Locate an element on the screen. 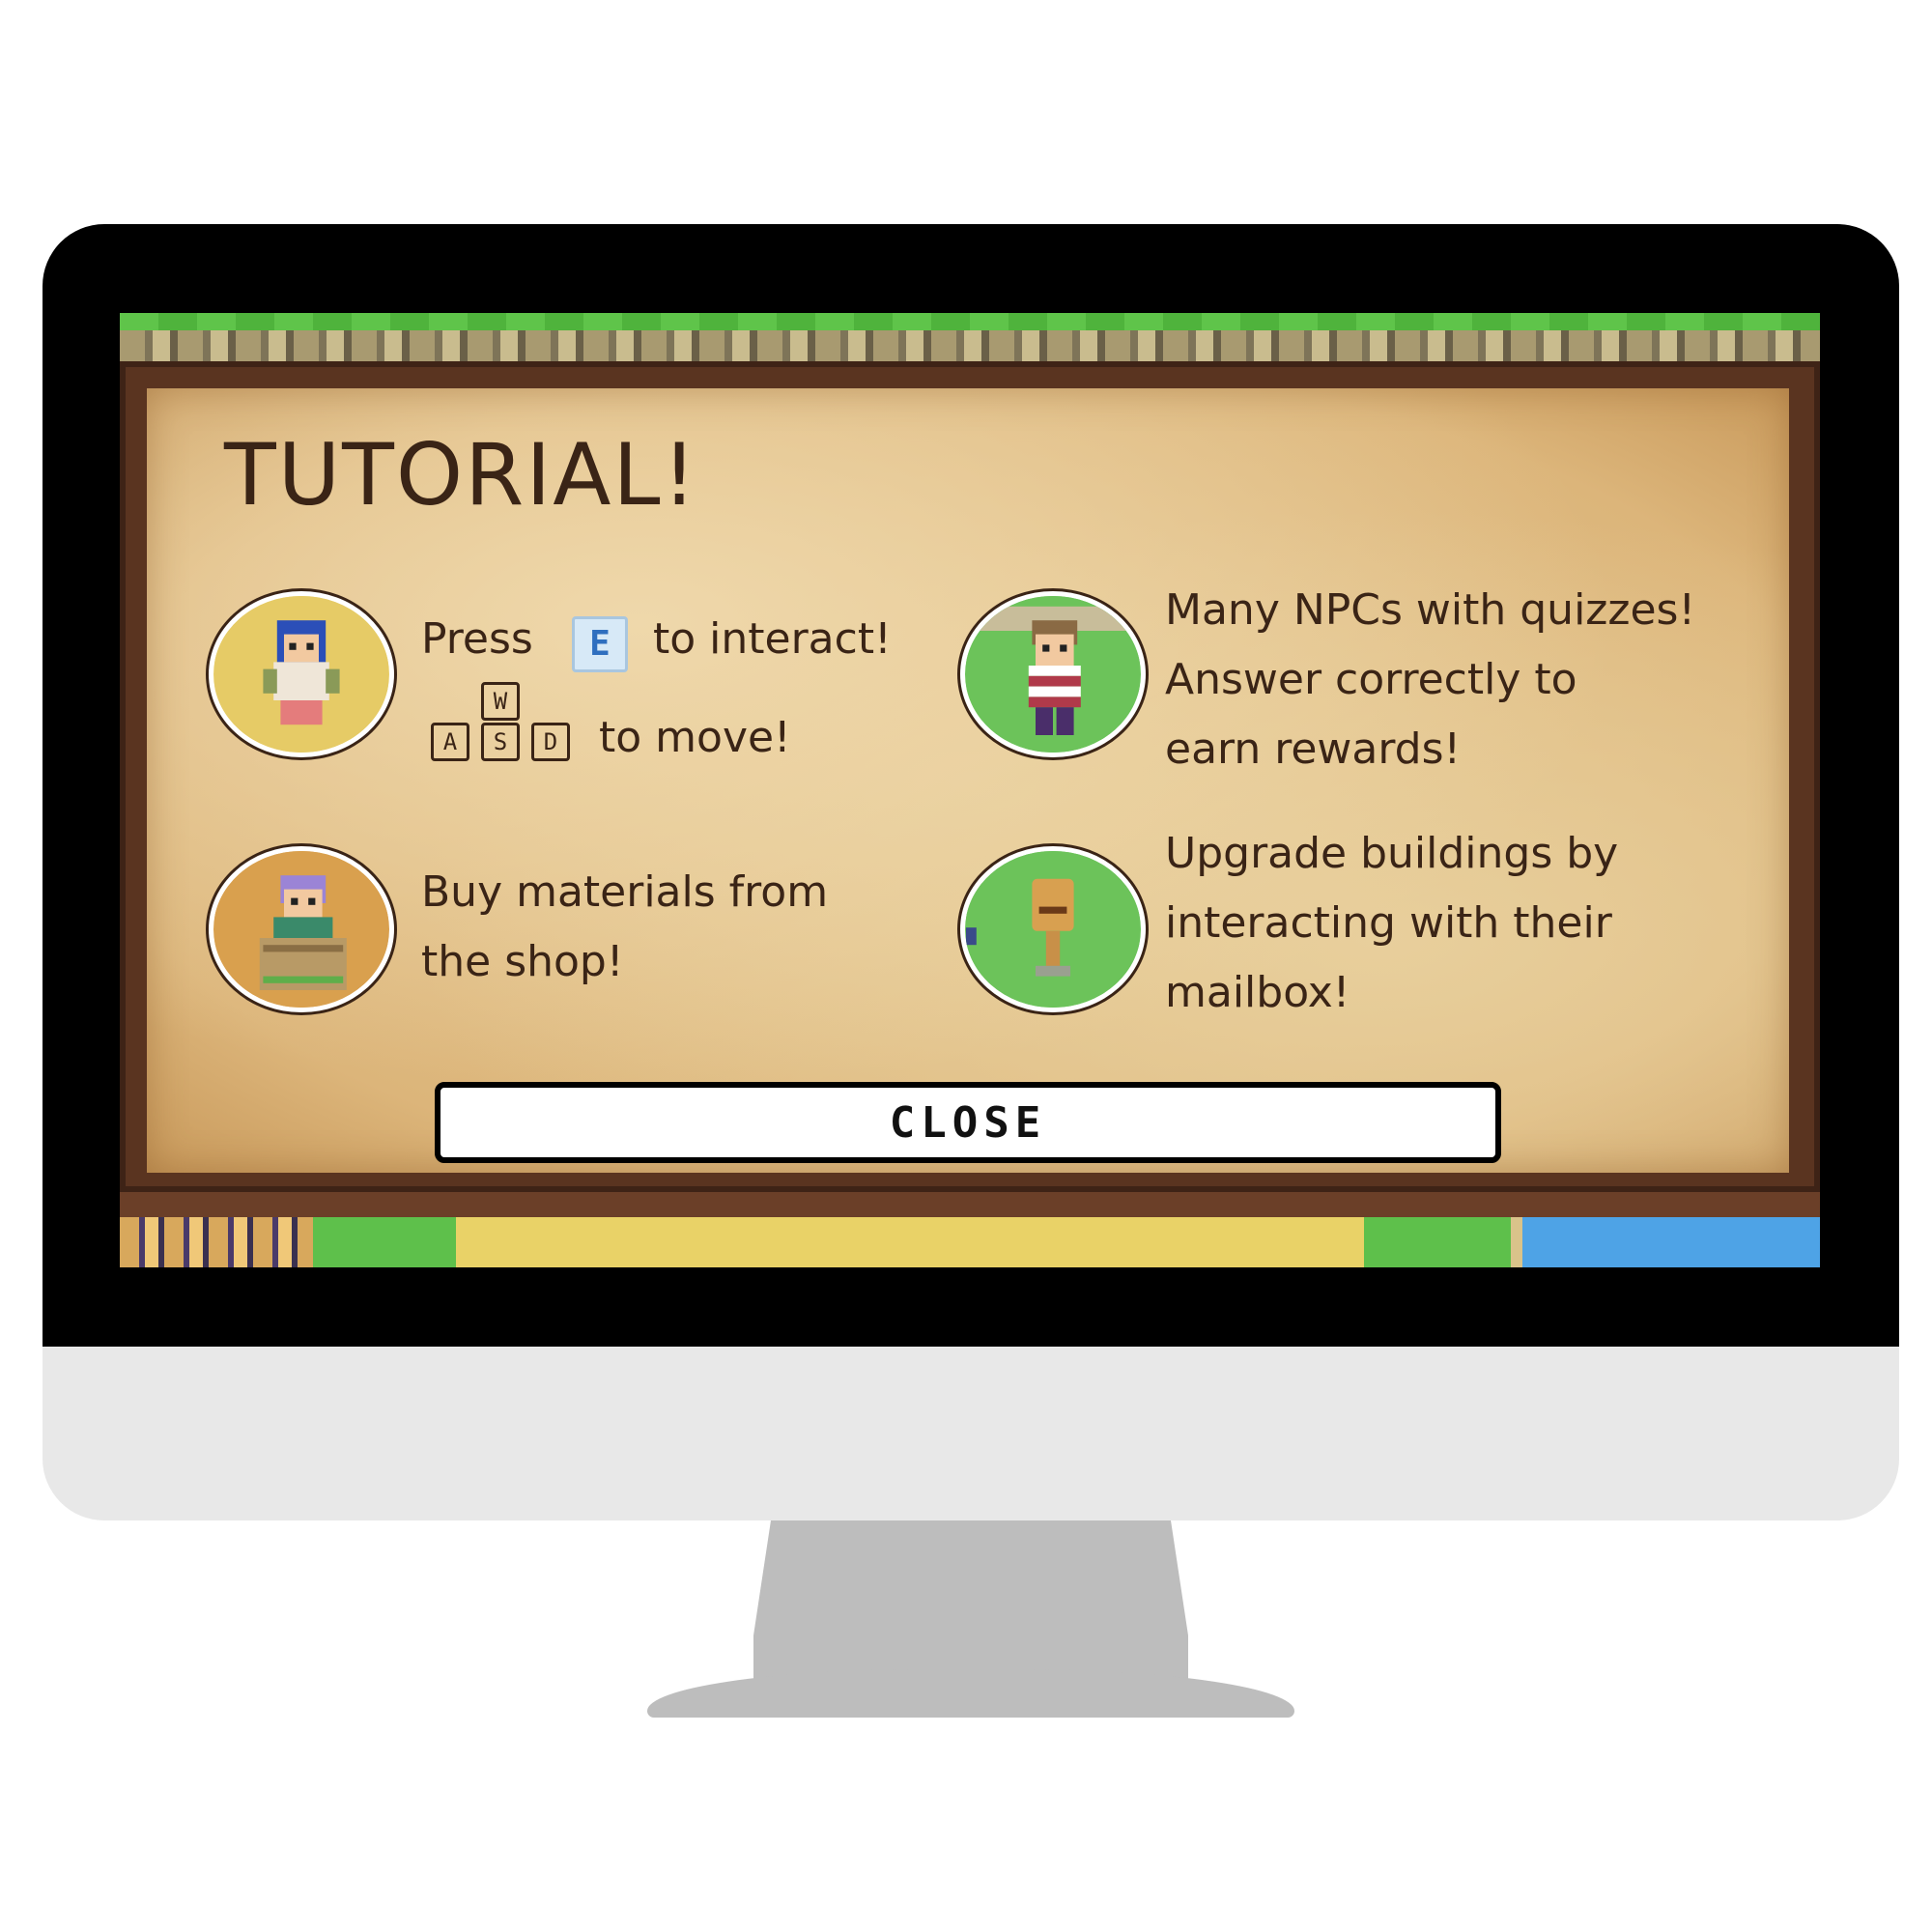 The height and width of the screenshot is (1932, 1932). rock-border-top is located at coordinates (970, 345).